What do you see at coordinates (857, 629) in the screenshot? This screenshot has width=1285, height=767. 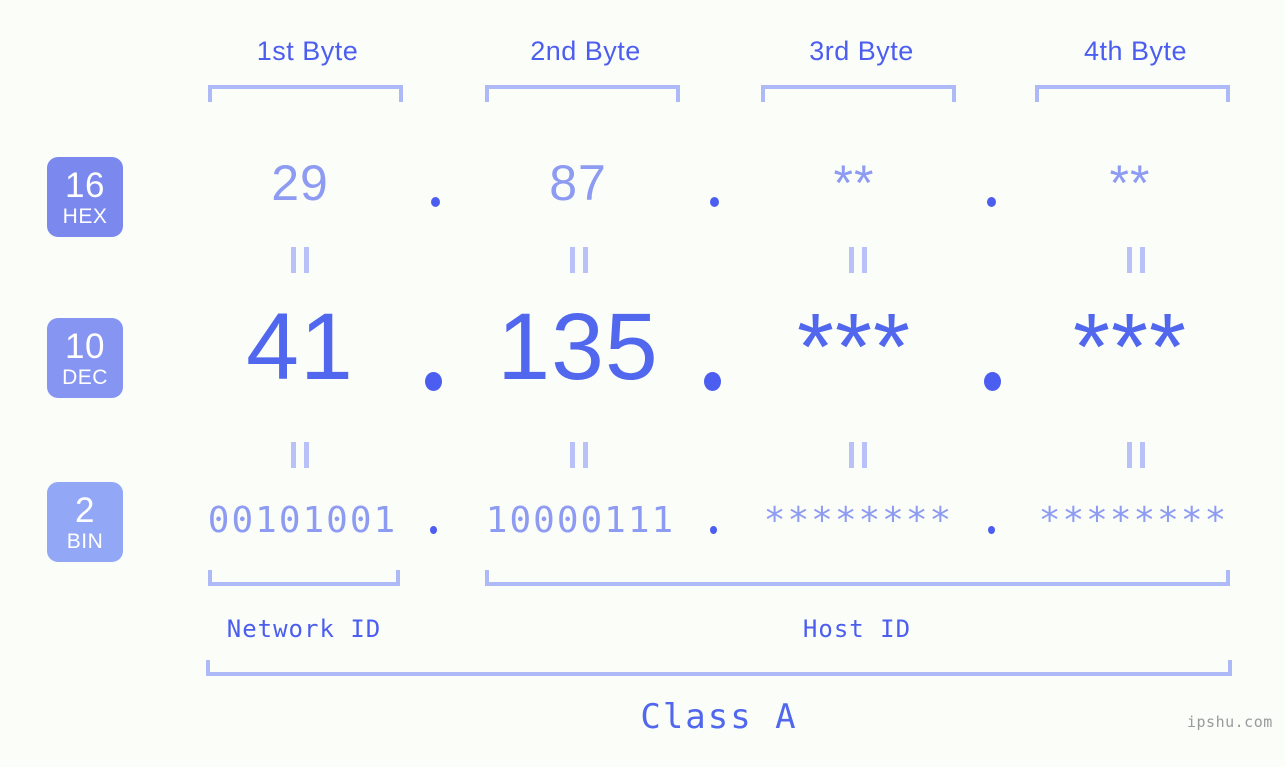 I see `host-id-label: Host ID` at bounding box center [857, 629].